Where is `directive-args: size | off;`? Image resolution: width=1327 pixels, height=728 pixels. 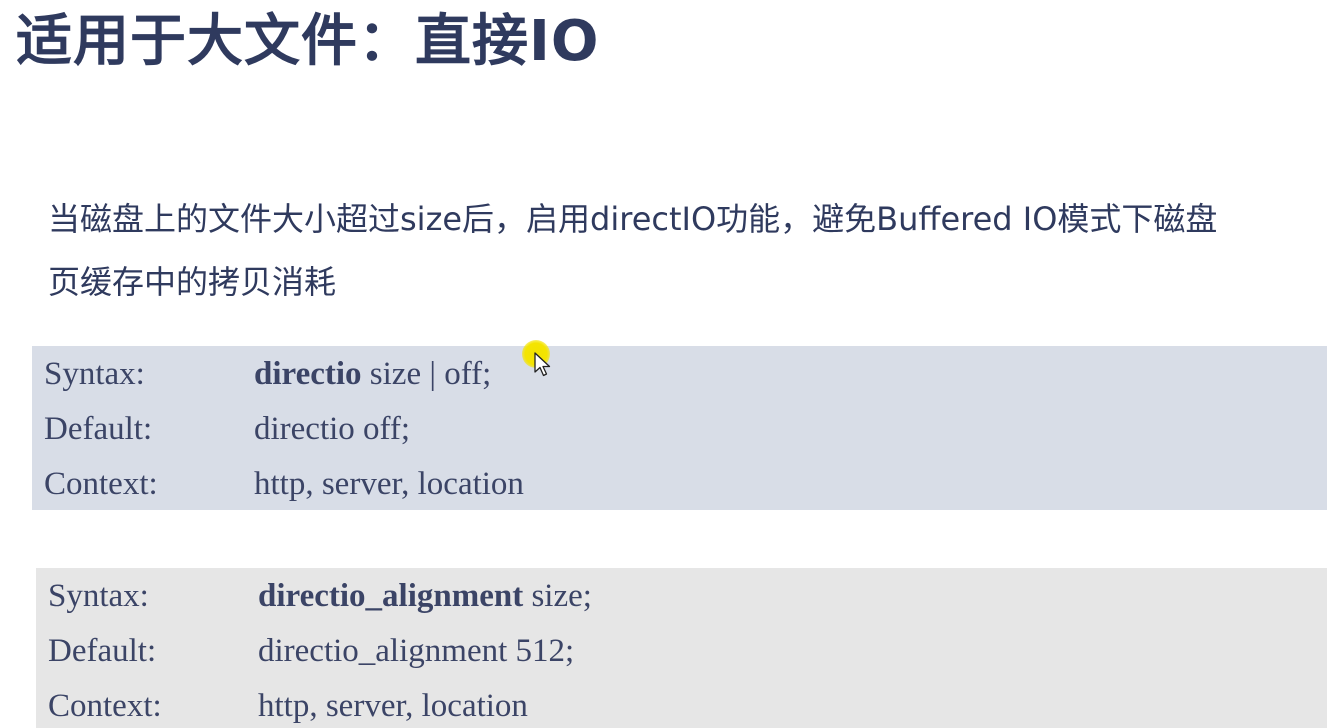
directive-args: size | off; is located at coordinates (426, 374).